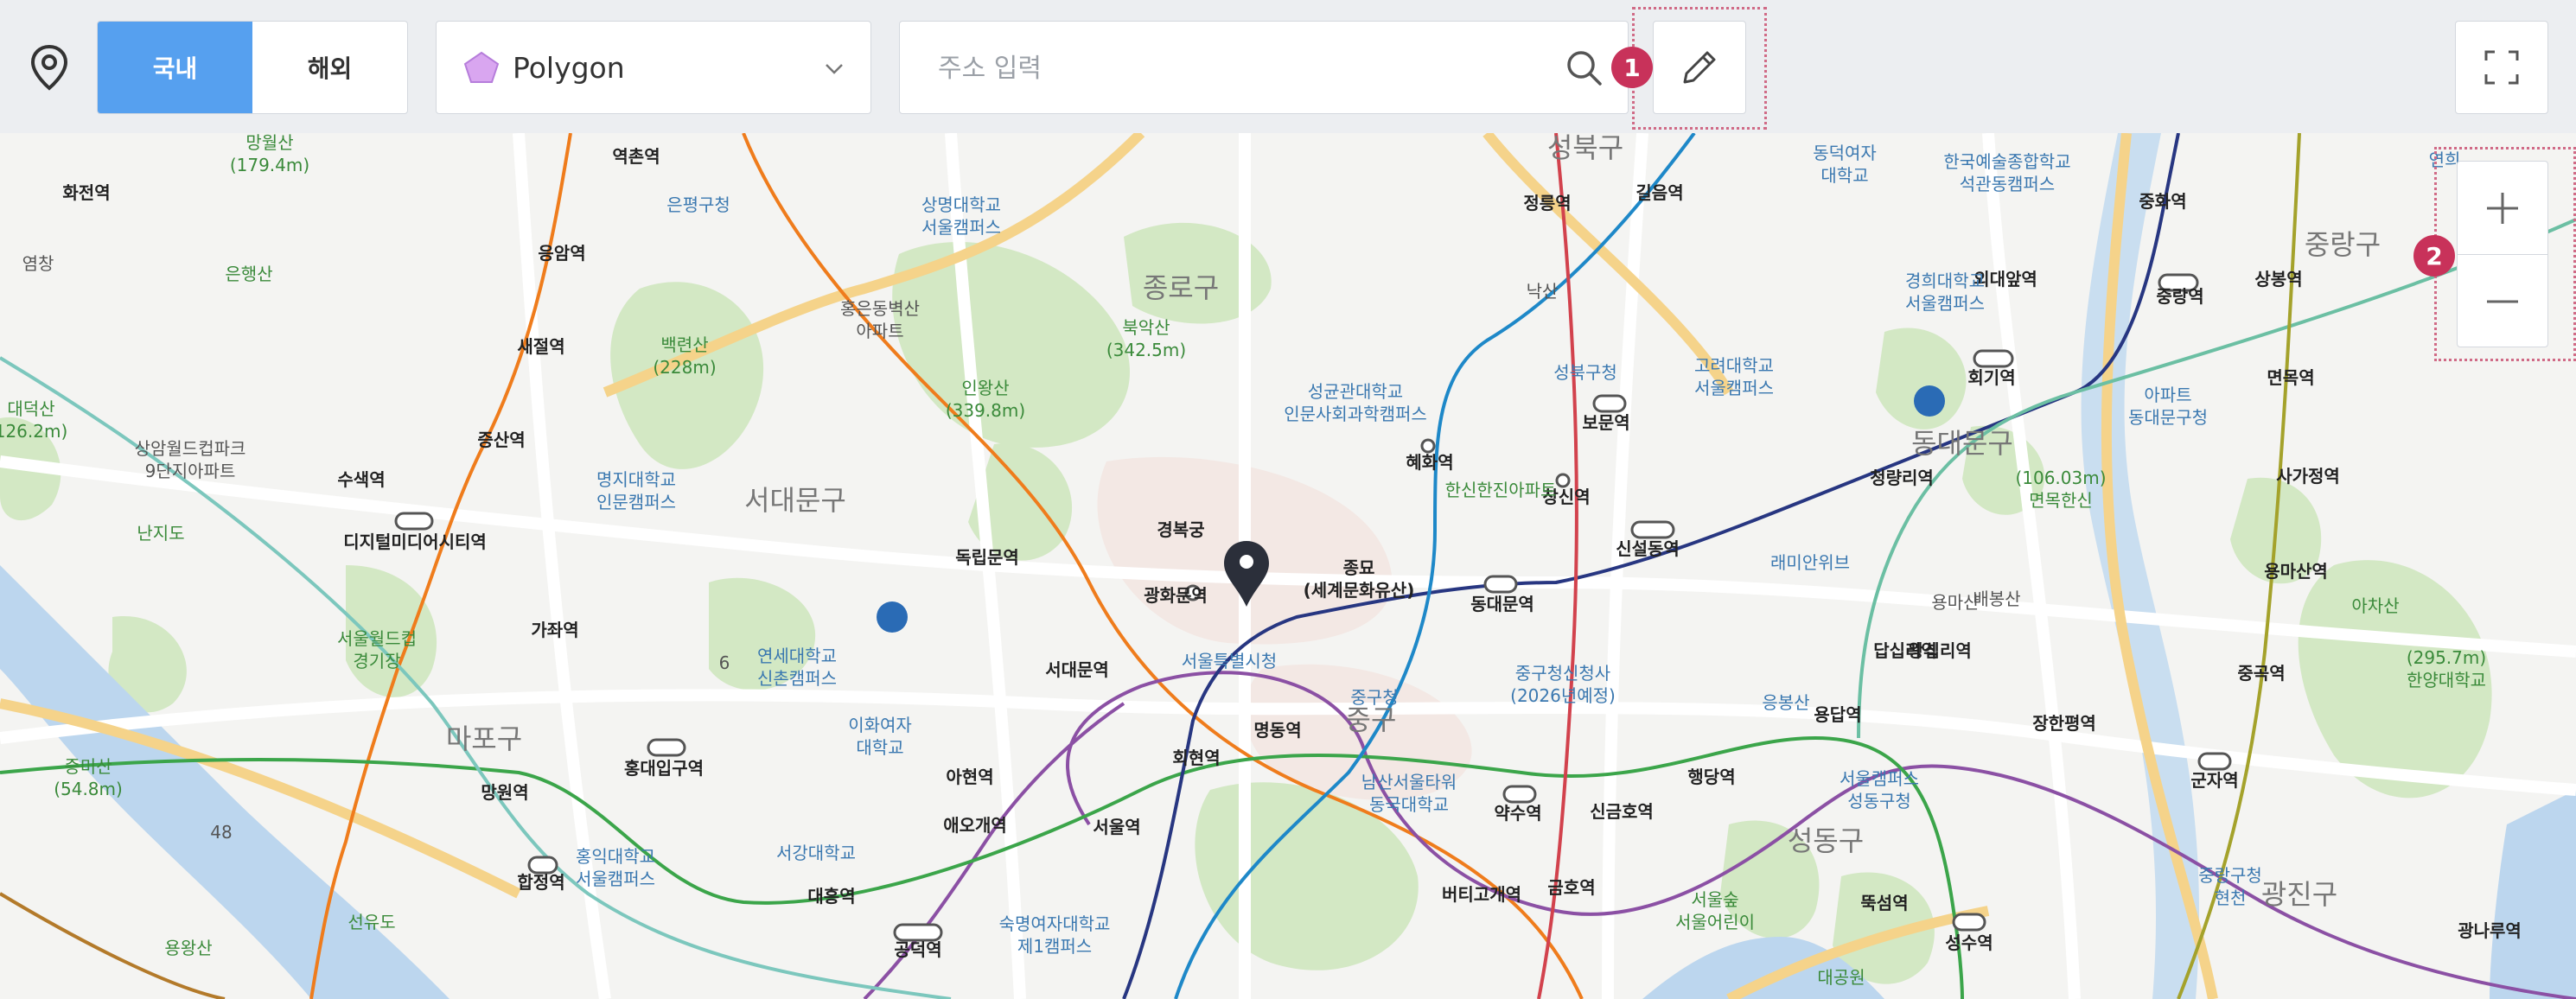 The height and width of the screenshot is (999, 2576). Describe the element at coordinates (540, 882) in the screenshot. I see `station-label: 합정역` at that location.